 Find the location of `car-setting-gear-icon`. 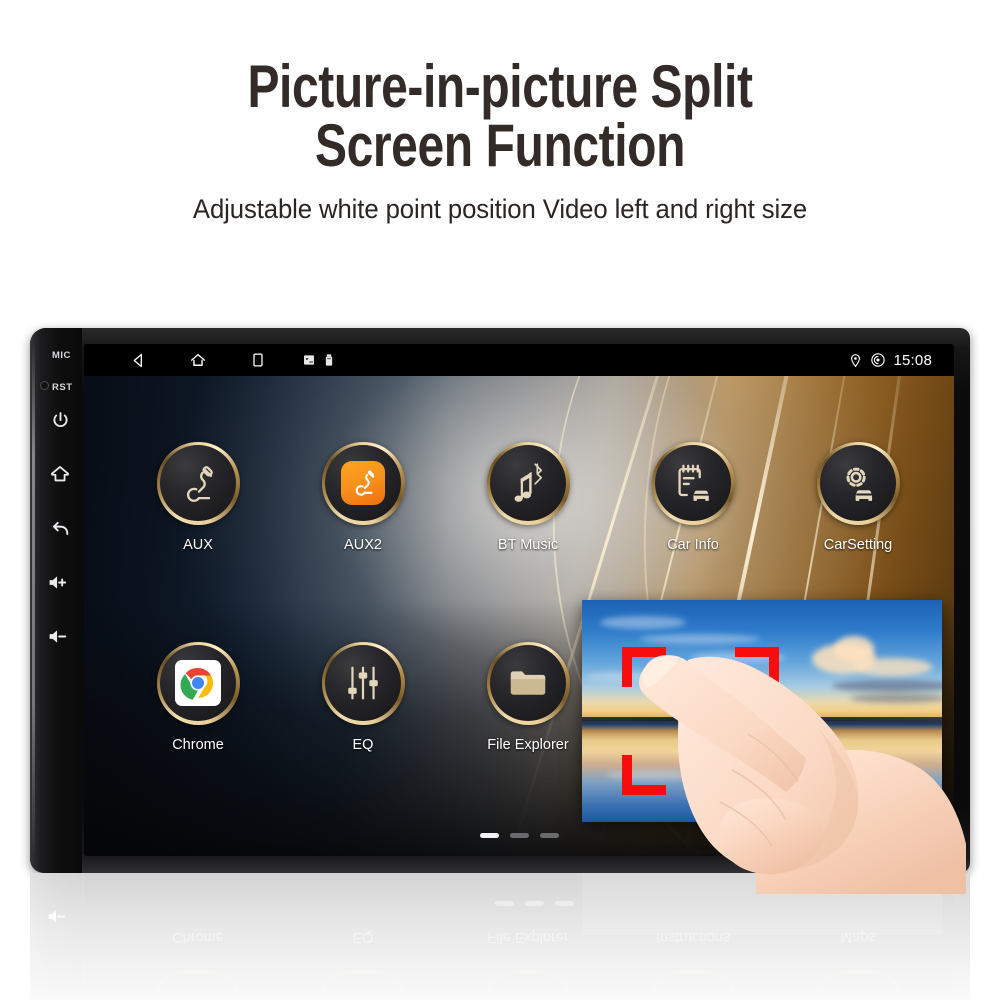

car-setting-gear-icon is located at coordinates (859, 484).